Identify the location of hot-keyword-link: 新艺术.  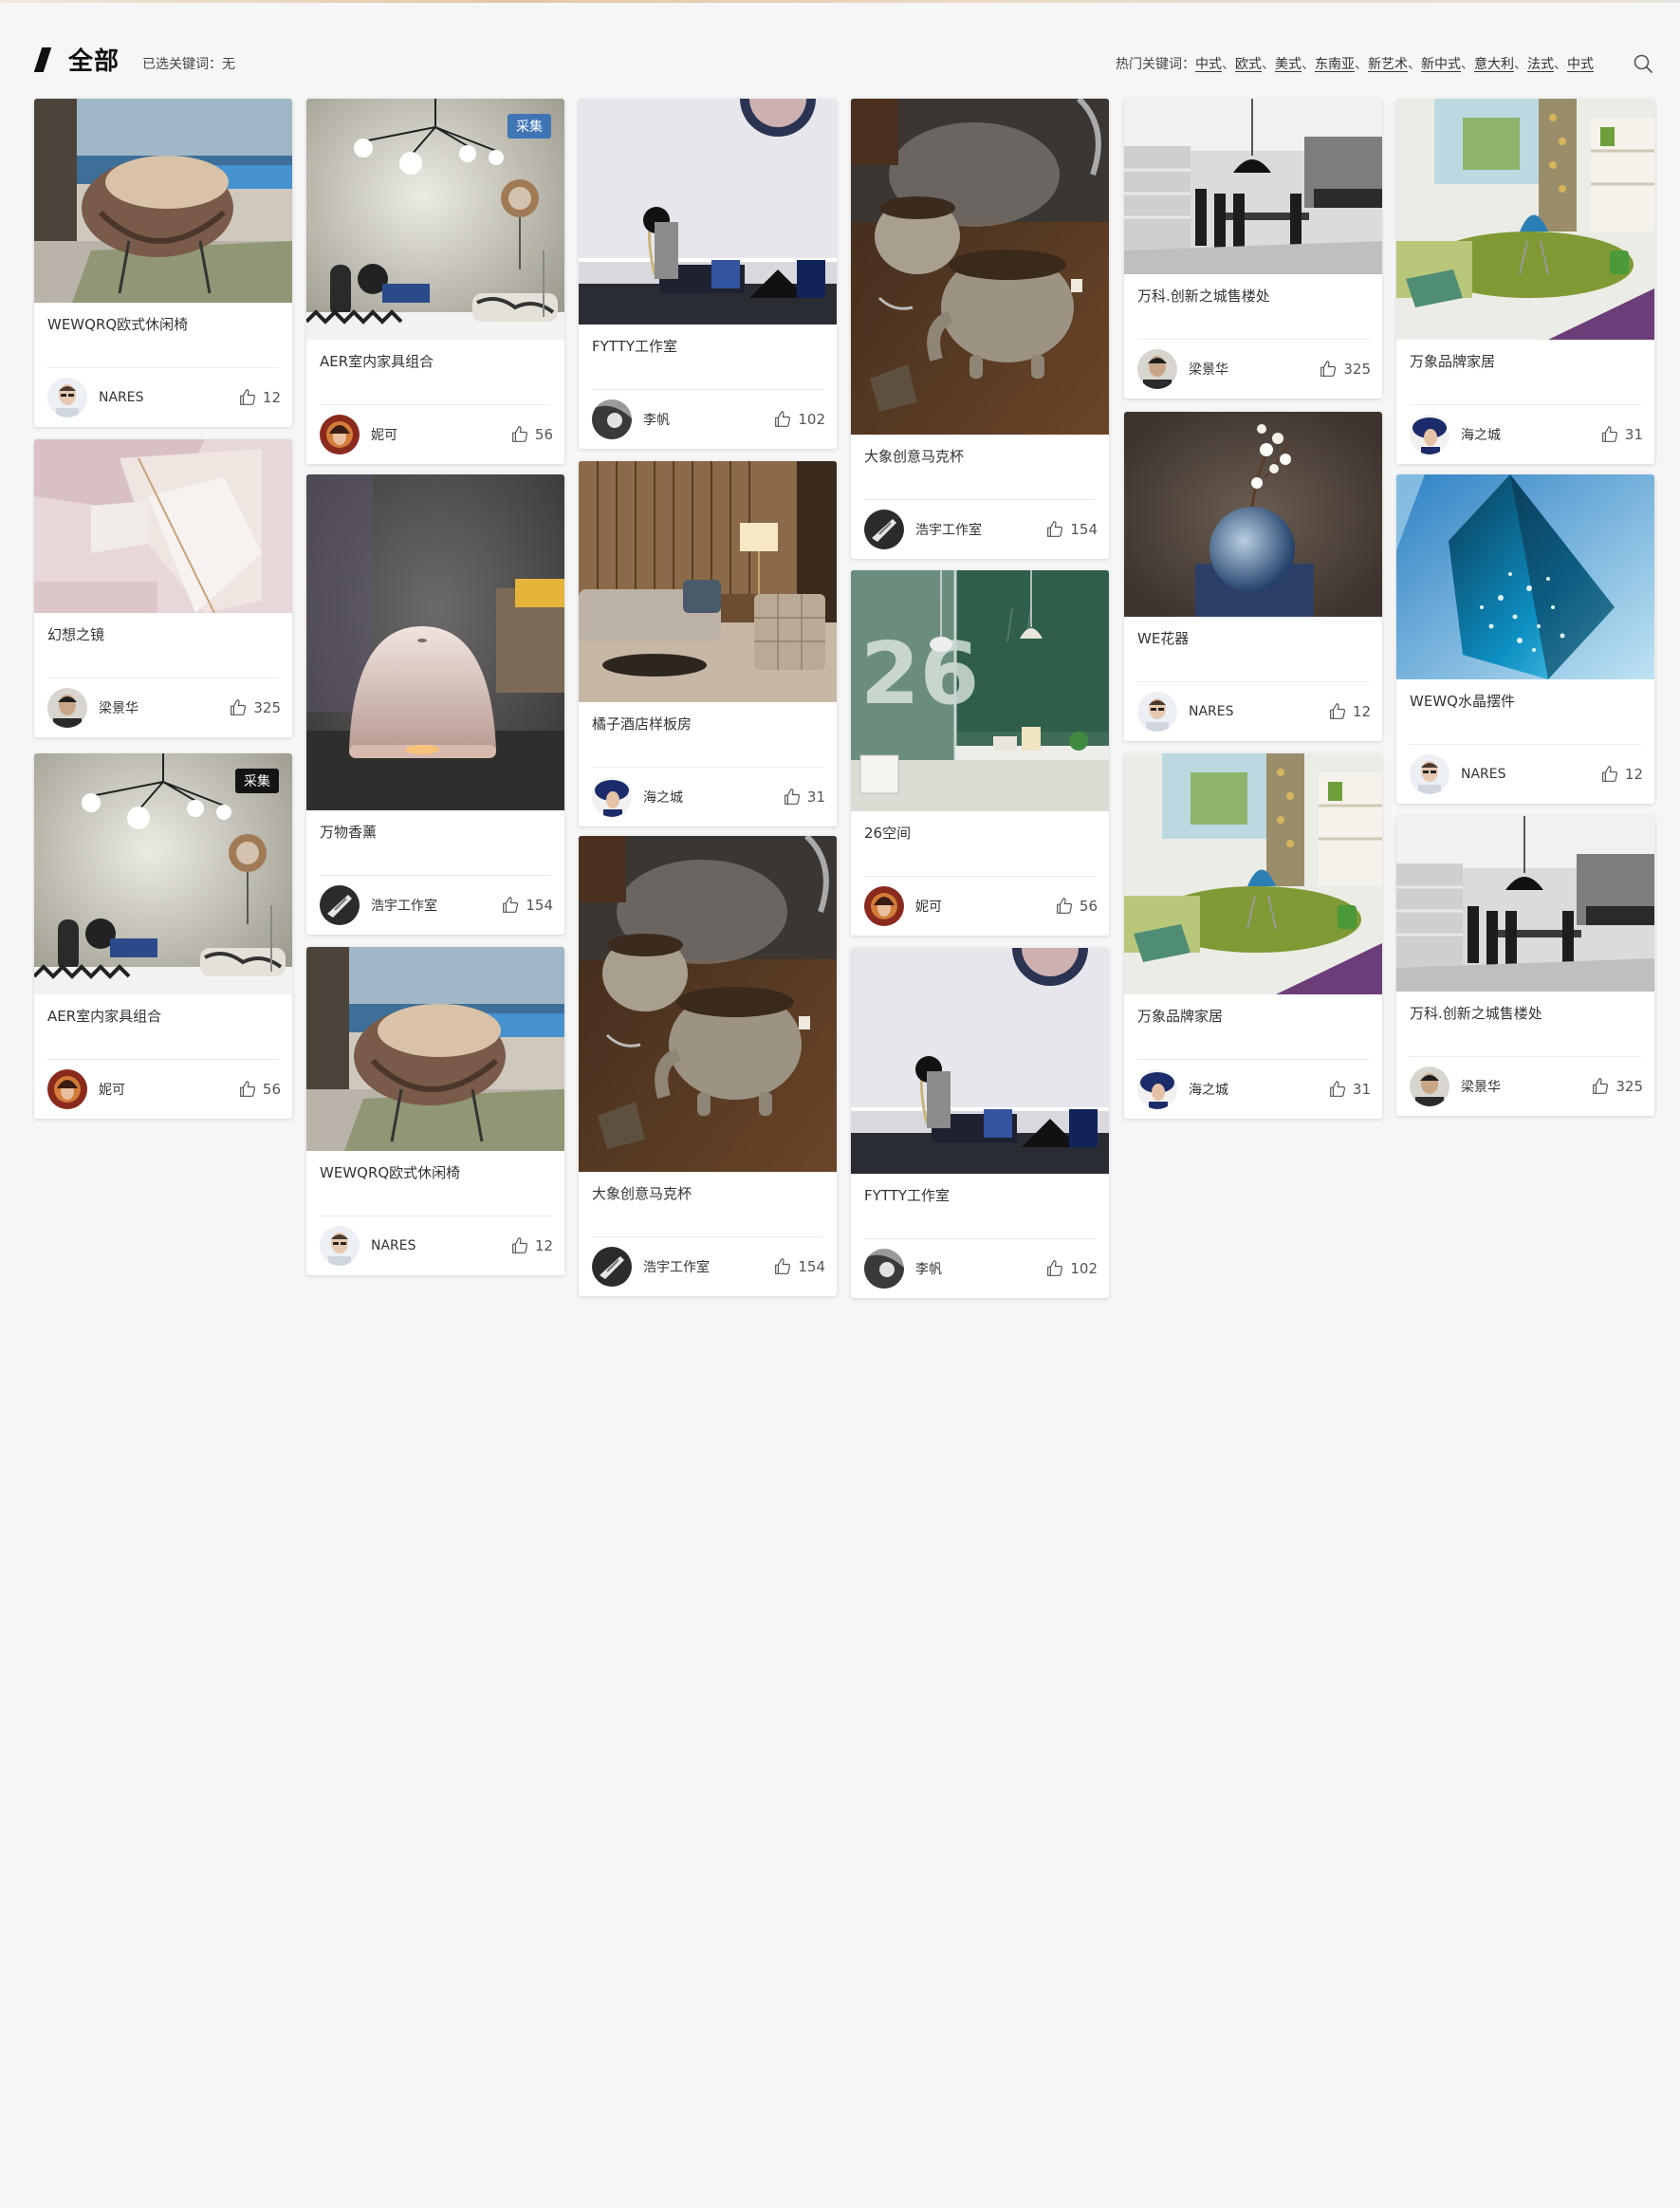
(1388, 64).